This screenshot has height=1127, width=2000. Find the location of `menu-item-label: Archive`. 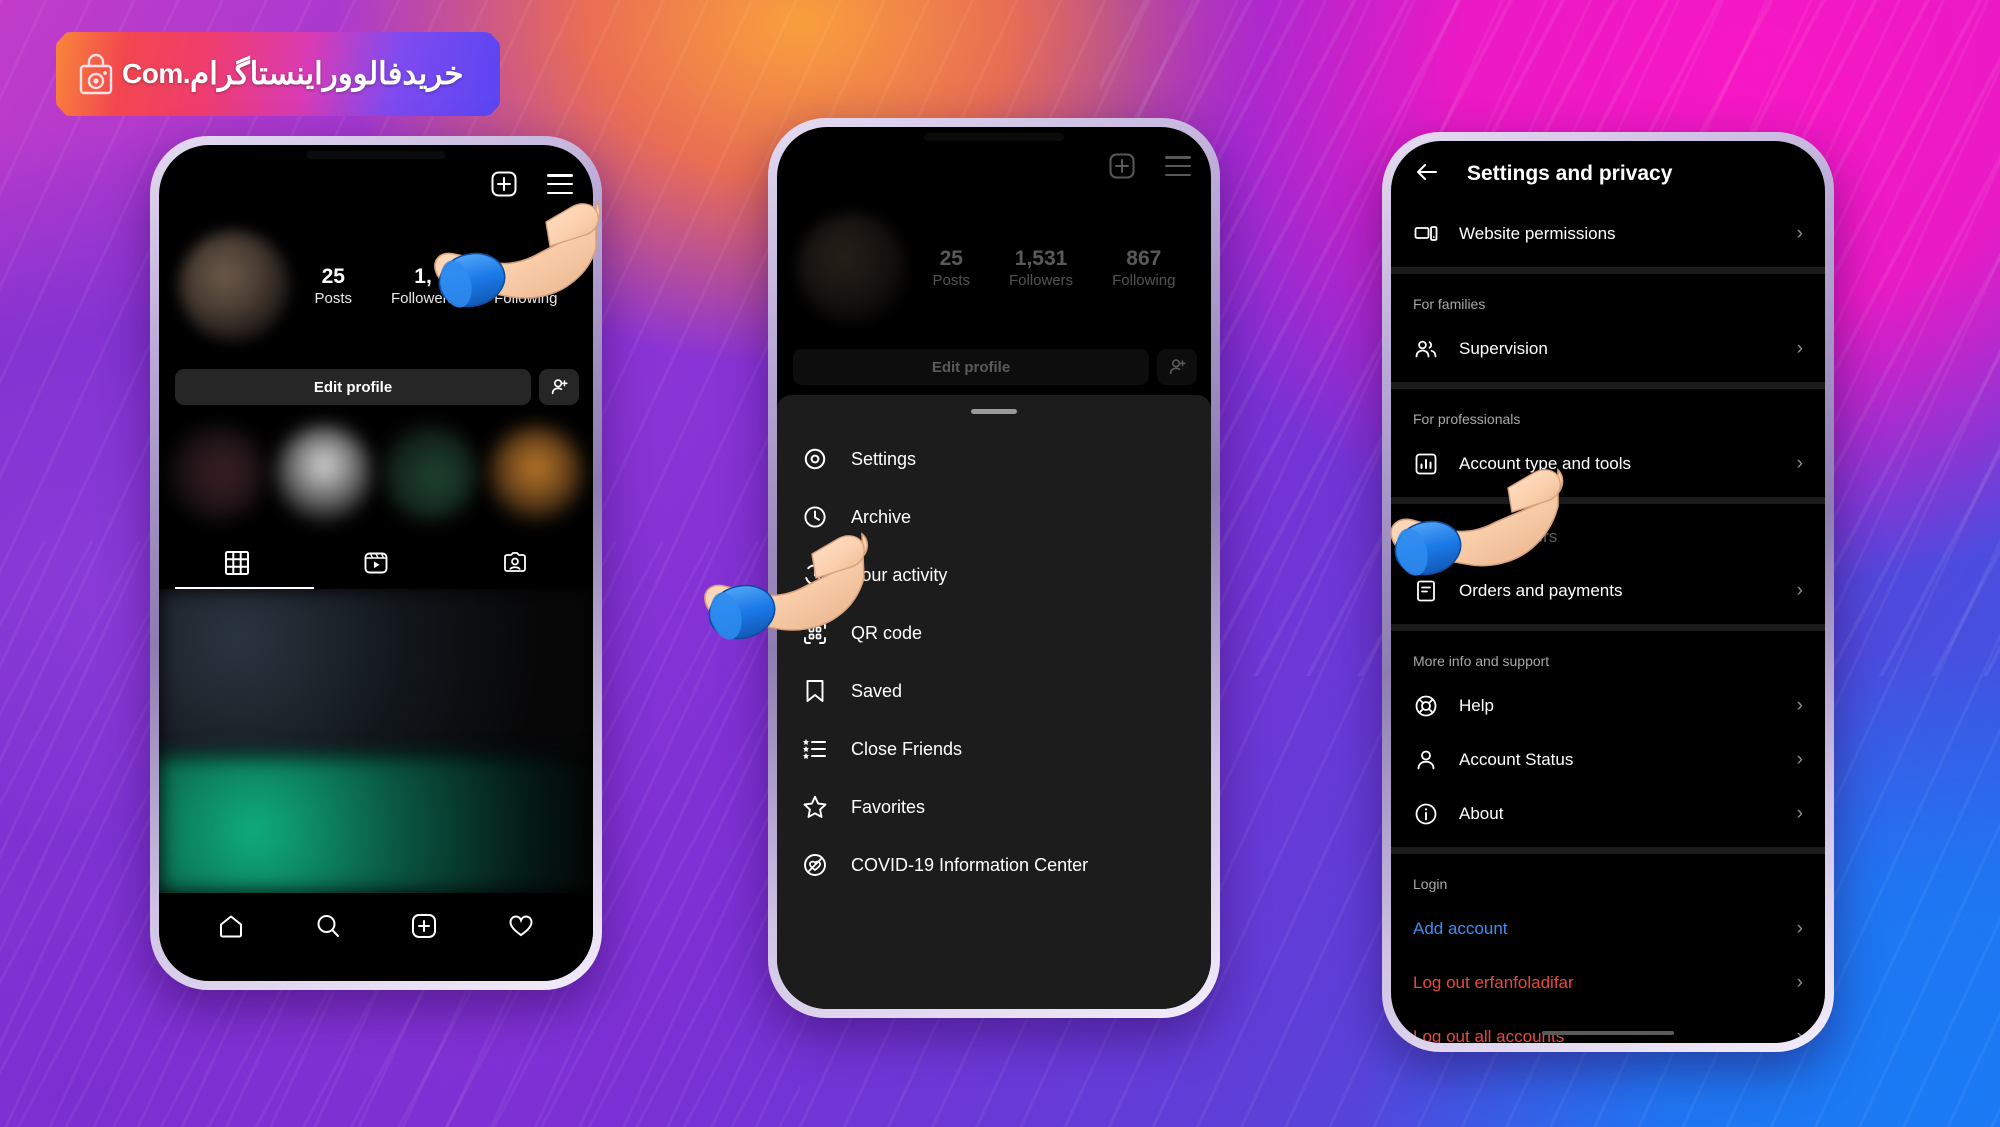

menu-item-label: Archive is located at coordinates (881, 516).